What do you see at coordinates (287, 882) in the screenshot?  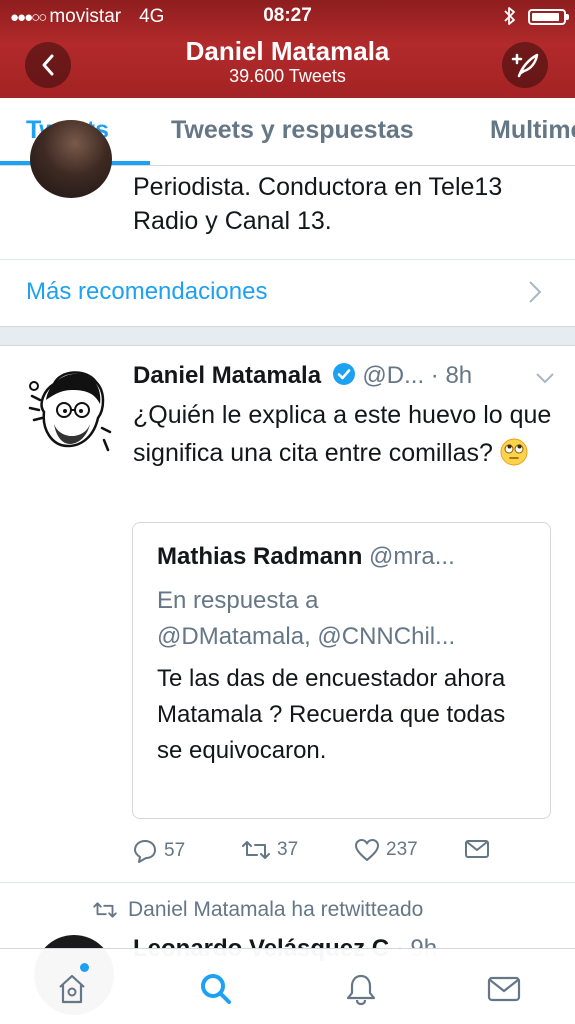 I see `divider` at bounding box center [287, 882].